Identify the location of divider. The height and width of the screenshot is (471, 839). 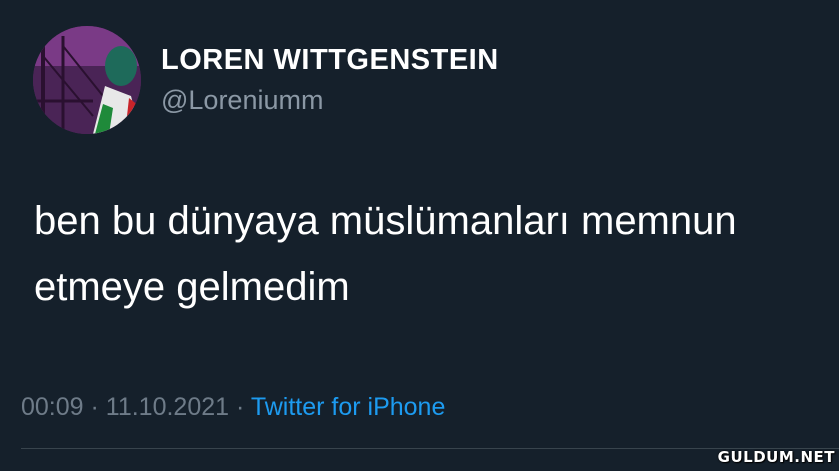
(430, 448).